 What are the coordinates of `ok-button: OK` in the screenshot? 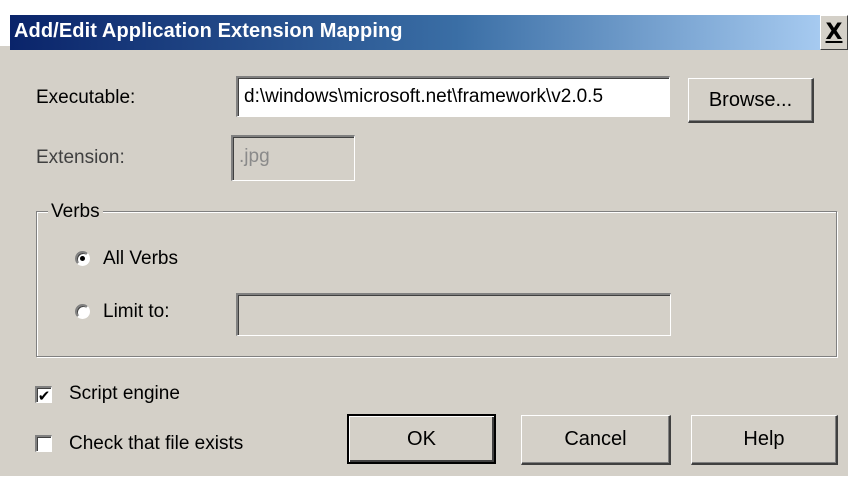 It's located at (421, 439).